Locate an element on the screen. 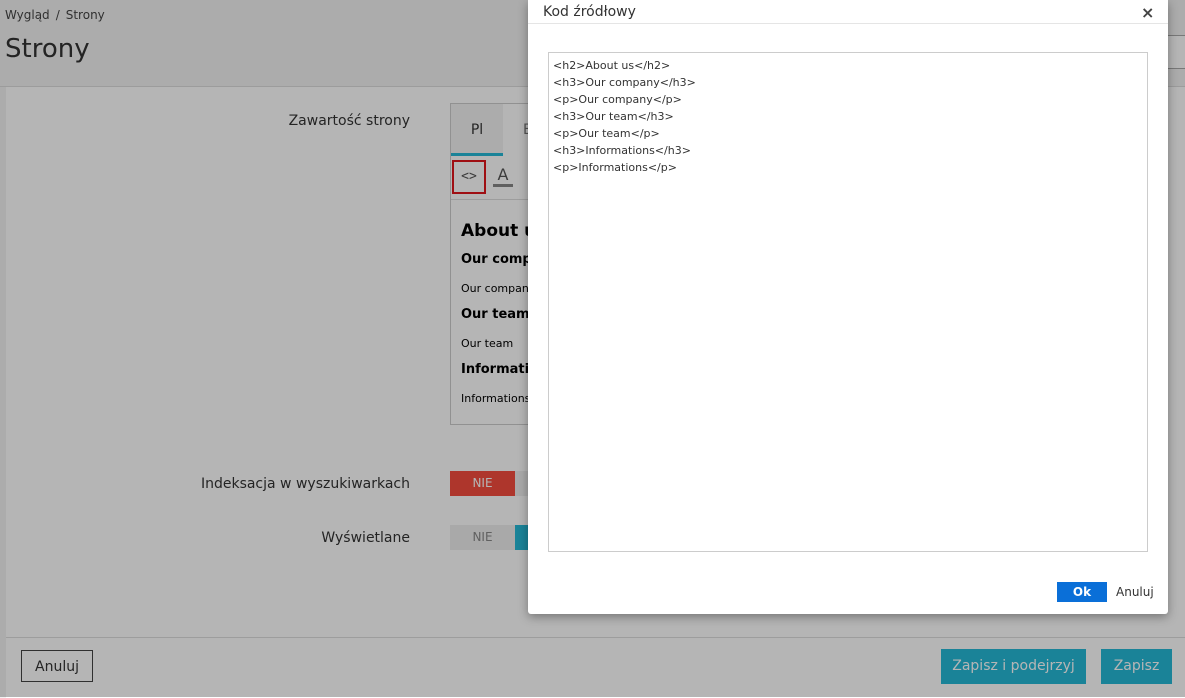 The height and width of the screenshot is (698, 1185). close-icon: × is located at coordinates (1147, 12).